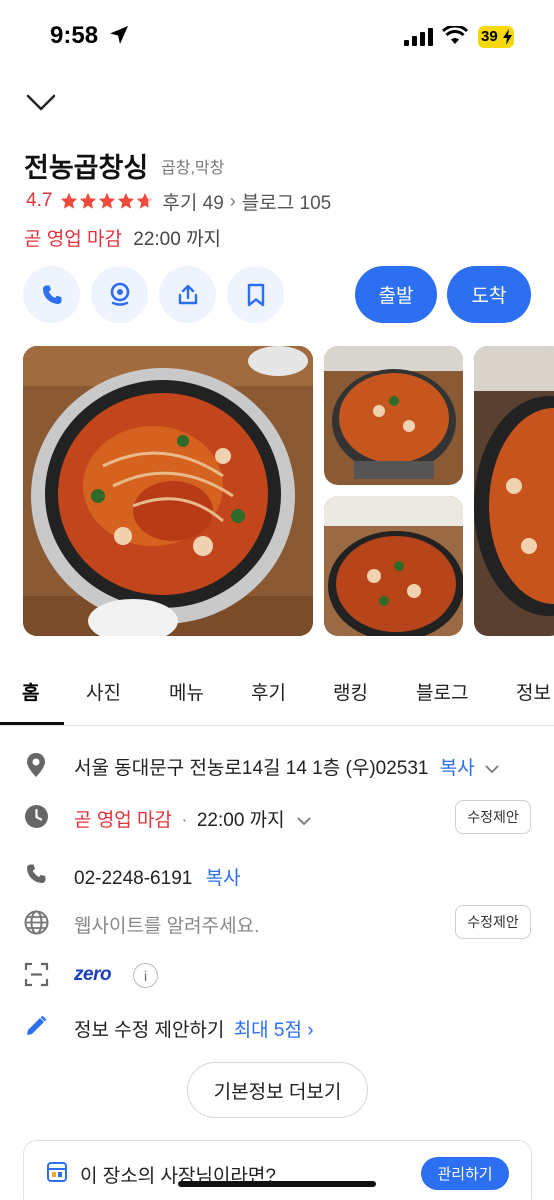 The image size is (554, 1200). Describe the element at coordinates (36, 974) in the screenshot. I see `scan-icon` at that location.